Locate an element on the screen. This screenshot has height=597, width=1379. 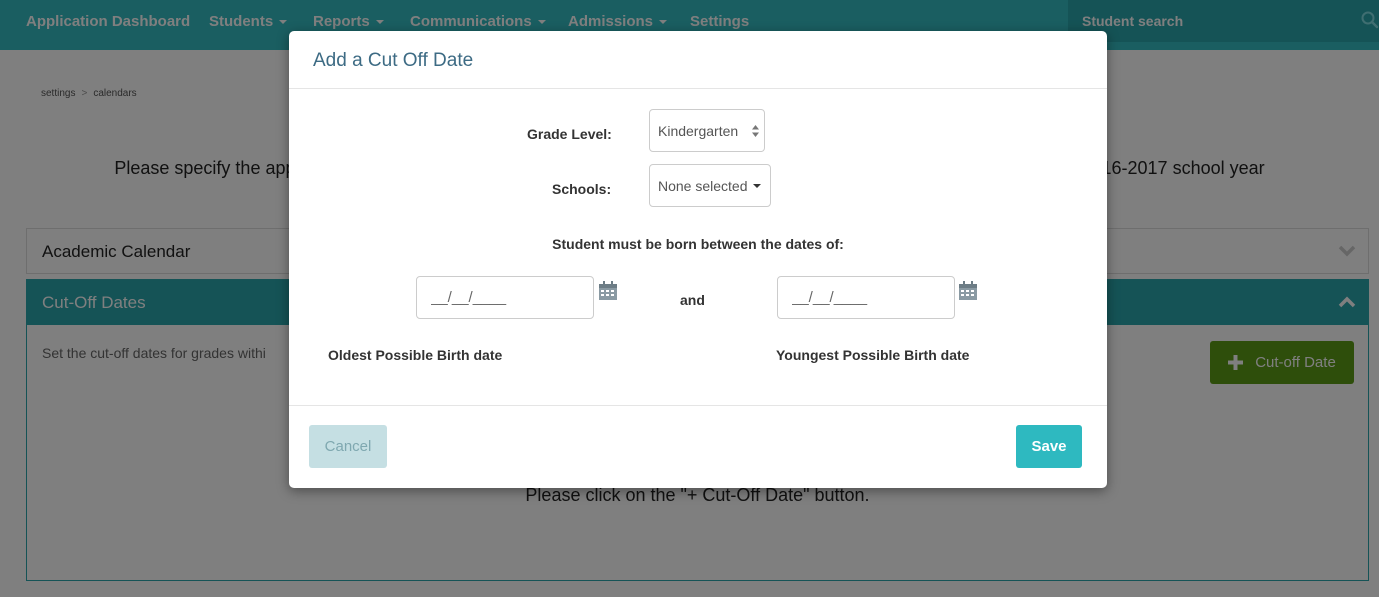
select-updown-icon is located at coordinates (755, 131).